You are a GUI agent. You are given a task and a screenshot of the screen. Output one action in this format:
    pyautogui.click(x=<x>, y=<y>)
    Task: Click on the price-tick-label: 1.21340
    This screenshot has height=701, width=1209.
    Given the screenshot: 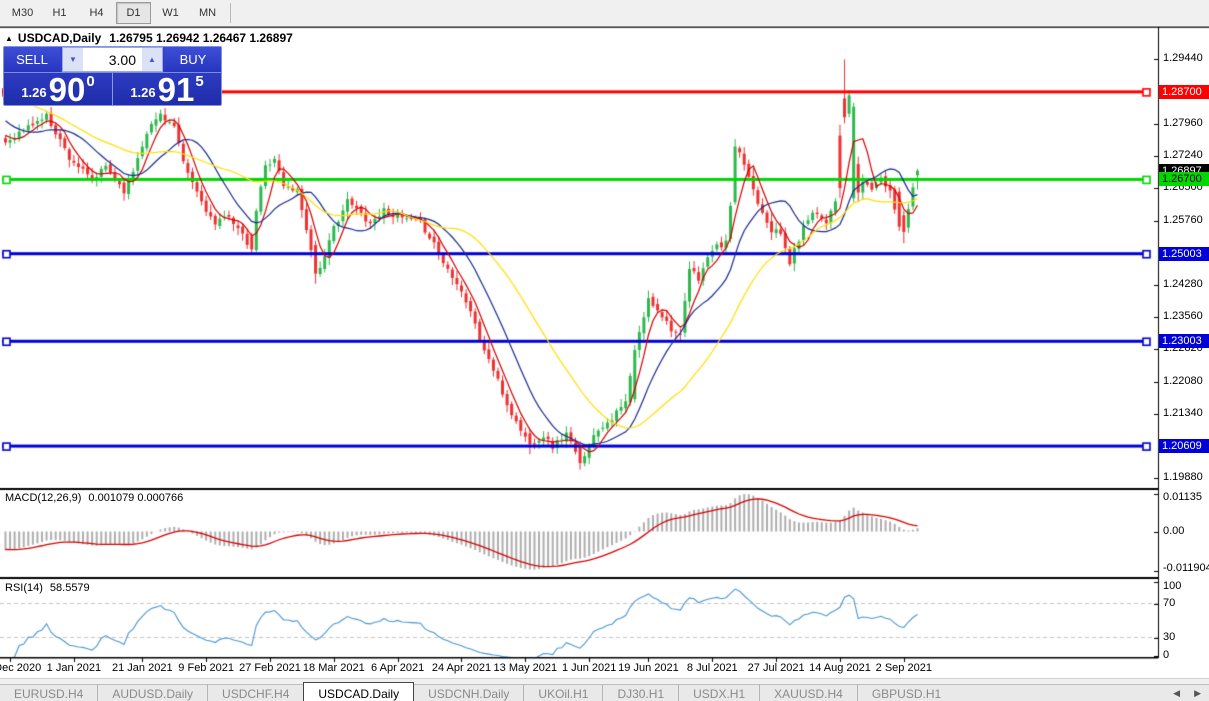 What is the action you would take?
    pyautogui.click(x=1183, y=413)
    